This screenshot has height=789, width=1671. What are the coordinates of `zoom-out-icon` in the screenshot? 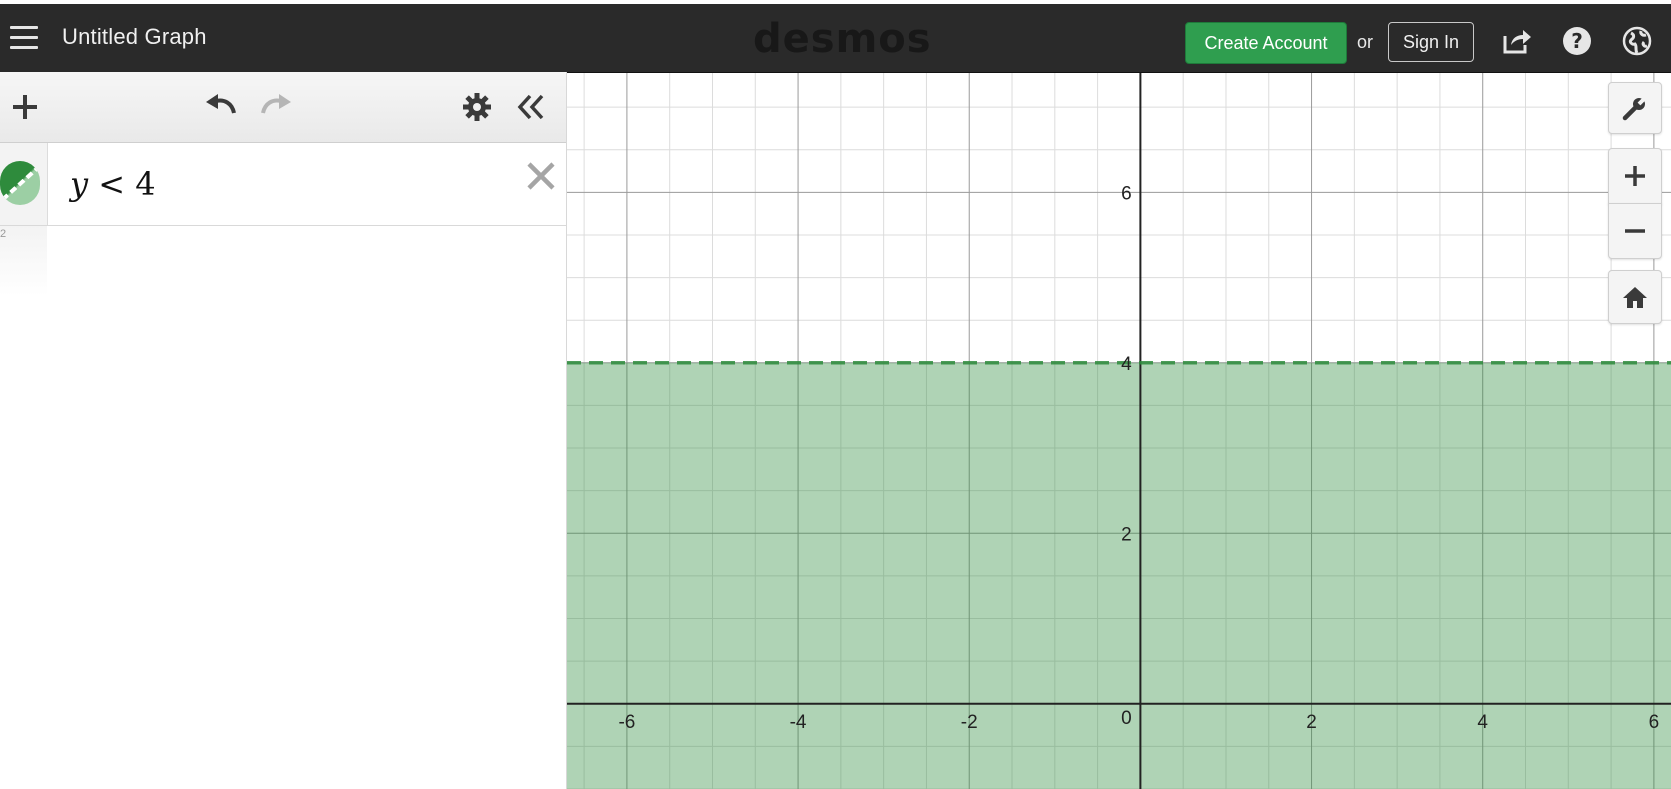 It's located at (1635, 231).